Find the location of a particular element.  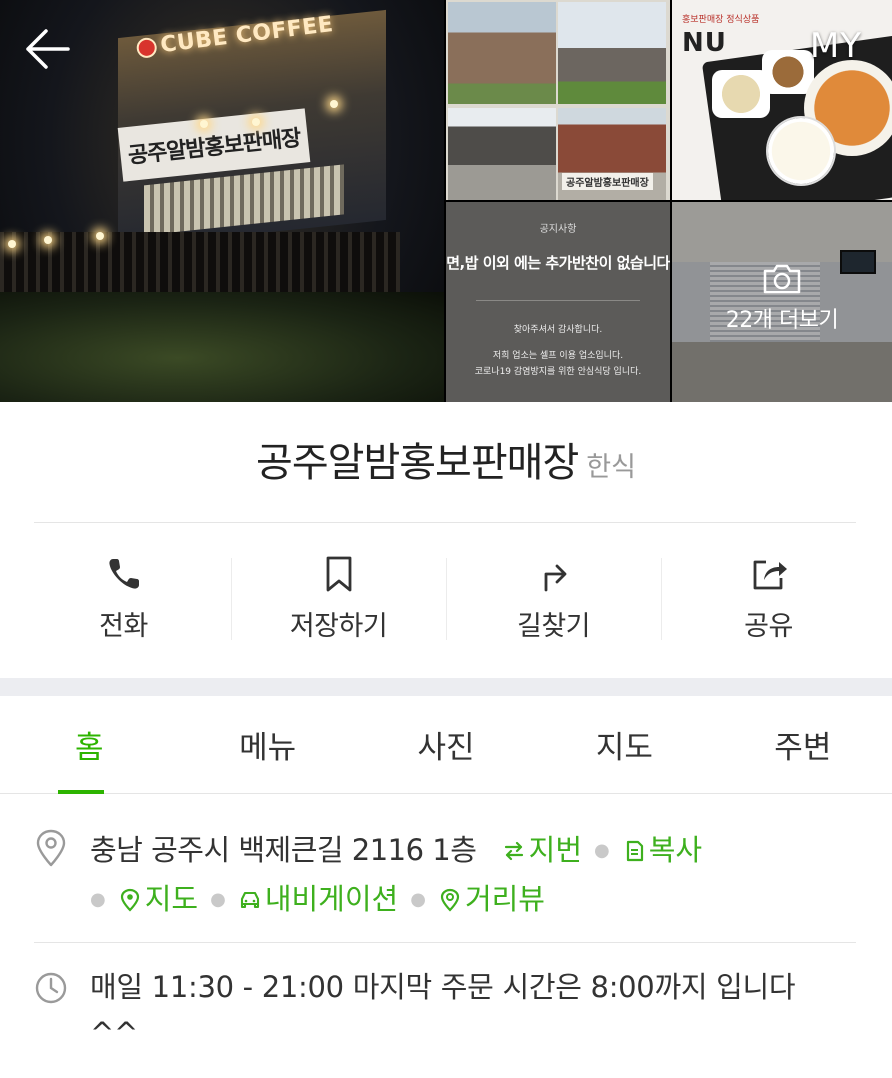

tab-nearby: 주변 is located at coordinates (803, 744).